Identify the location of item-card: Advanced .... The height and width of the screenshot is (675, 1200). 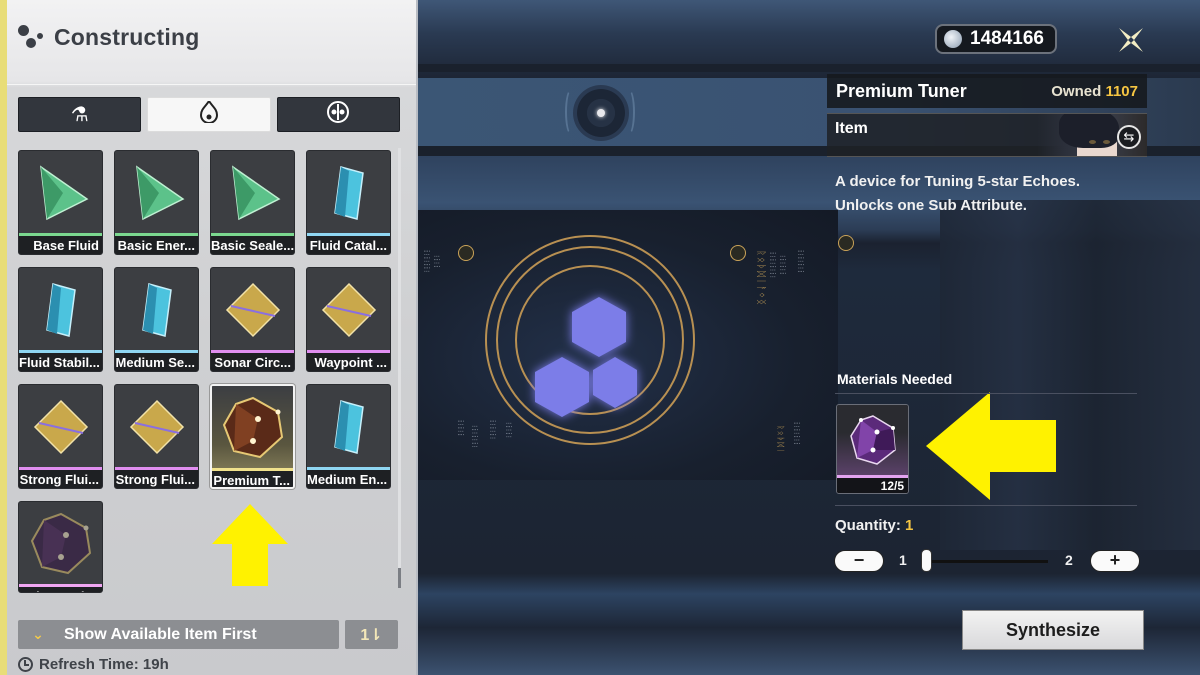
(60, 547).